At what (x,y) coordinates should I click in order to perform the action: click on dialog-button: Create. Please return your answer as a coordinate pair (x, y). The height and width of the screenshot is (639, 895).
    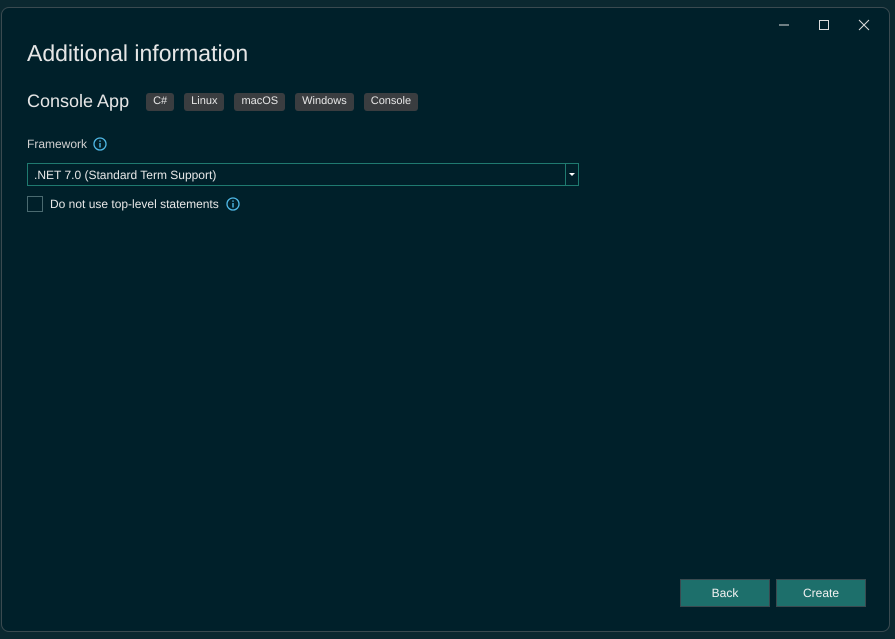
    Looking at the image, I should click on (821, 593).